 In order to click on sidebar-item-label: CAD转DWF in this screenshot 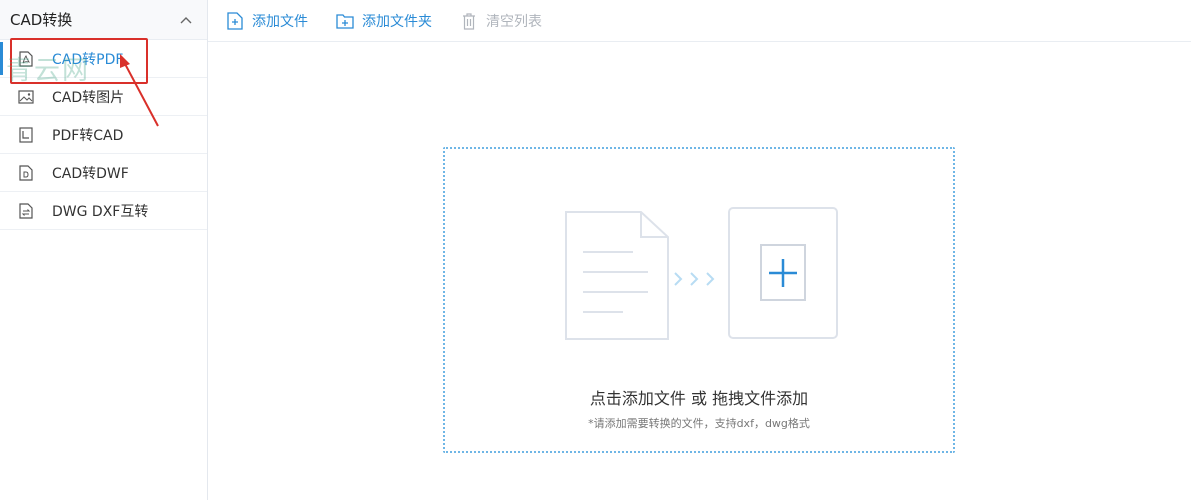, I will do `click(90, 173)`.